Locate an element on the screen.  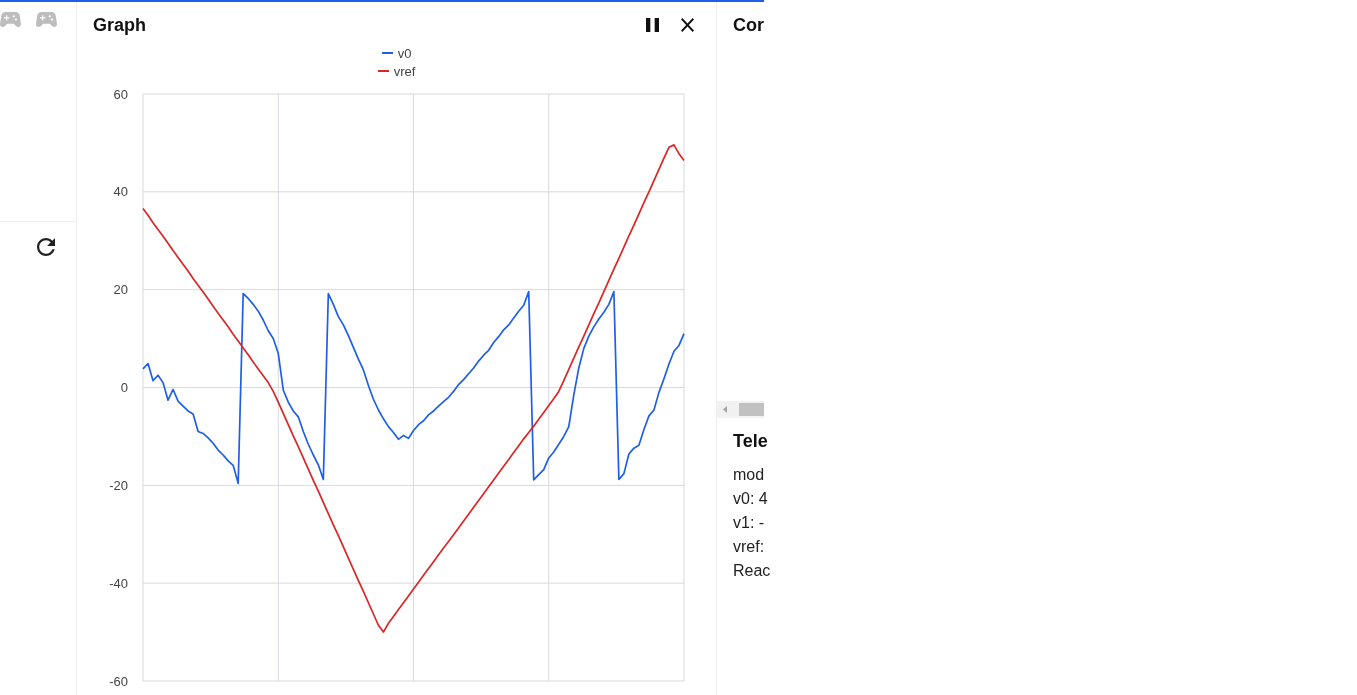
panel-title: Cor is located at coordinates (748, 25).